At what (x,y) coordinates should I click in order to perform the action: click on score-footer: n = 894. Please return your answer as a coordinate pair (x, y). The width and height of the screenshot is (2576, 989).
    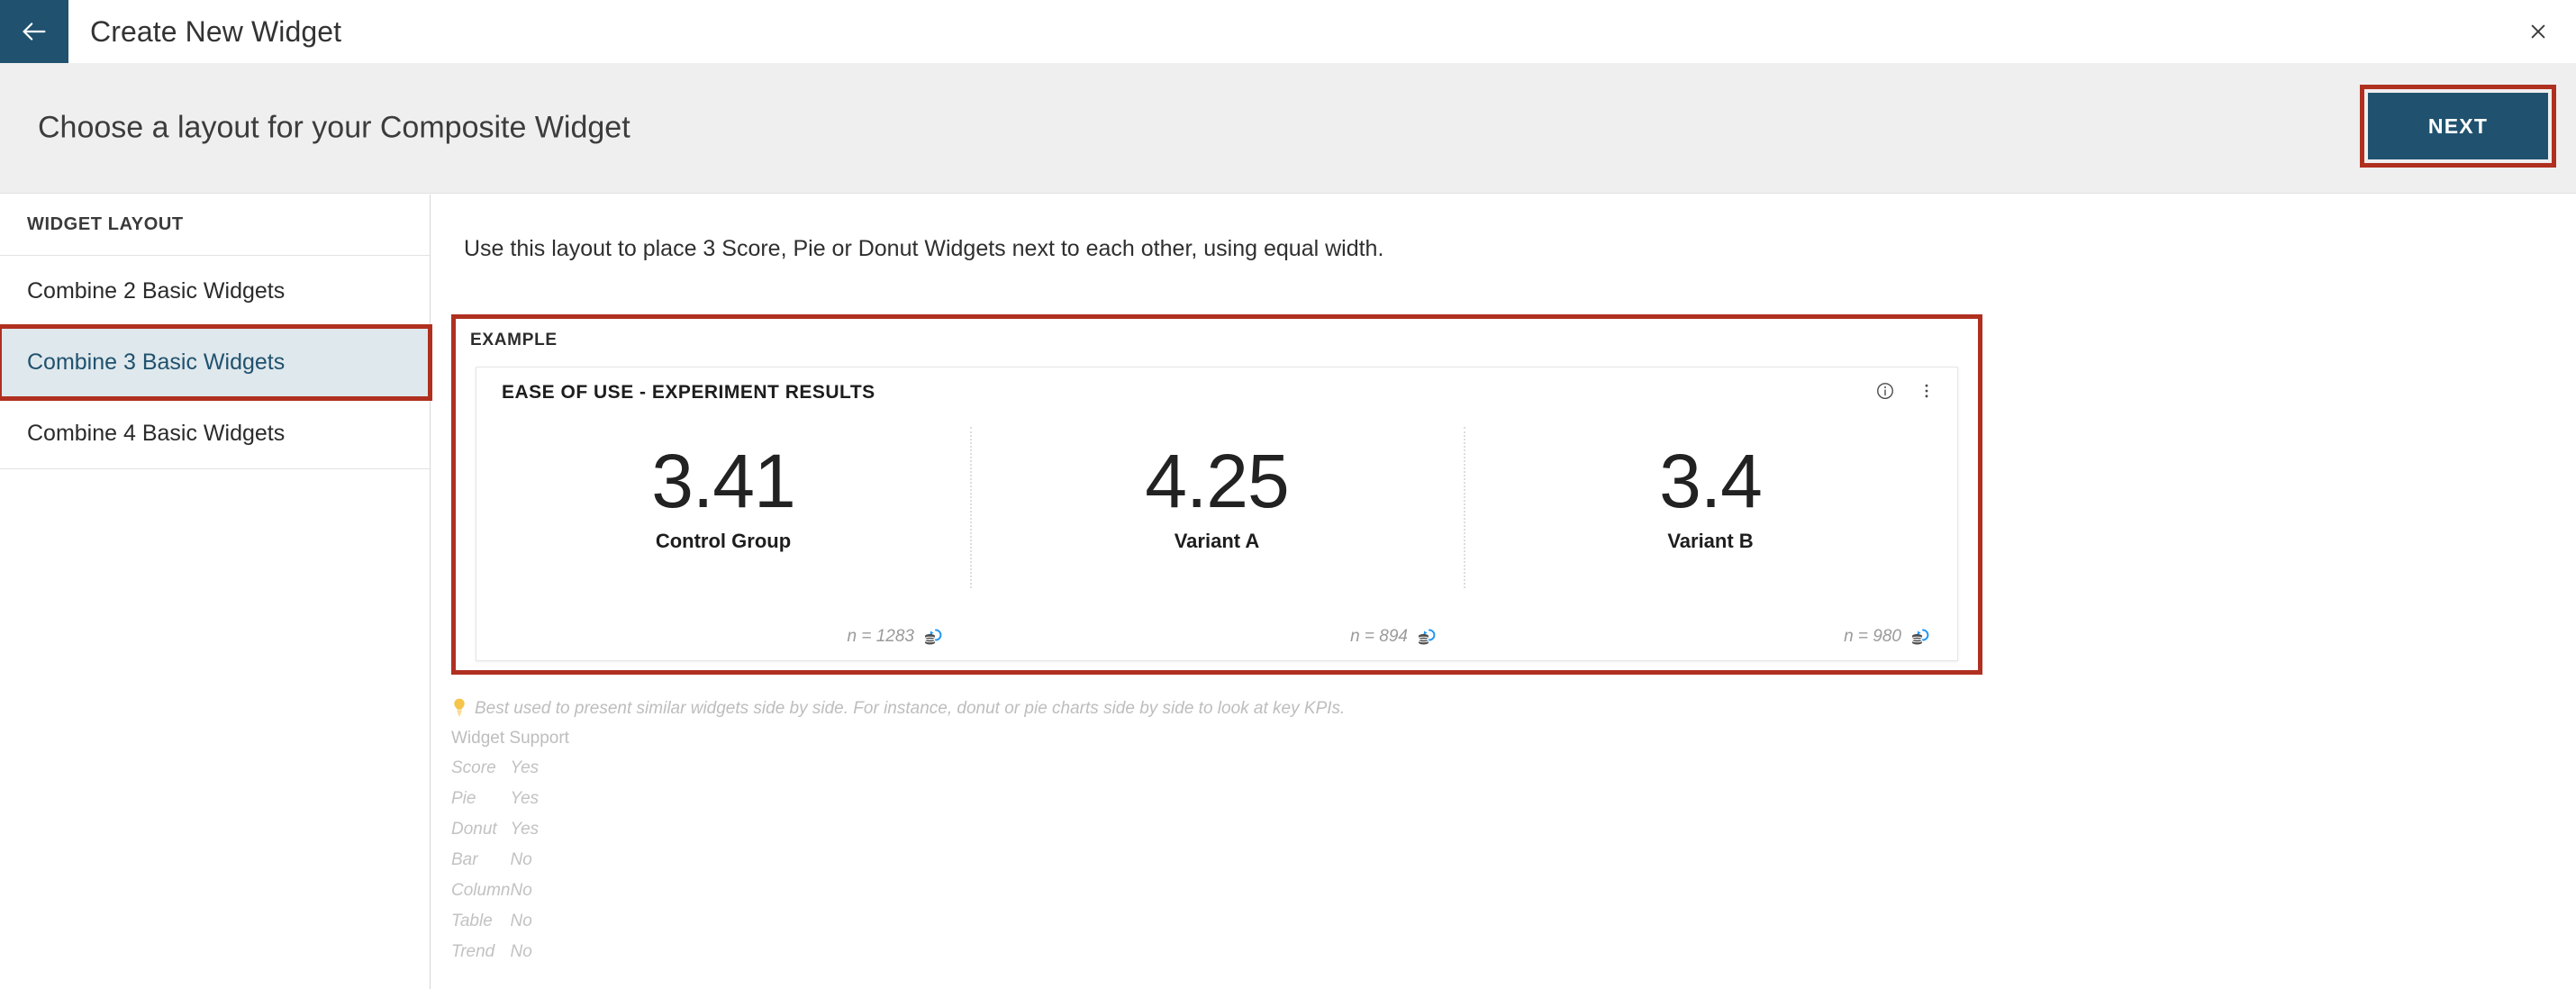
    Looking at the image, I should click on (1393, 637).